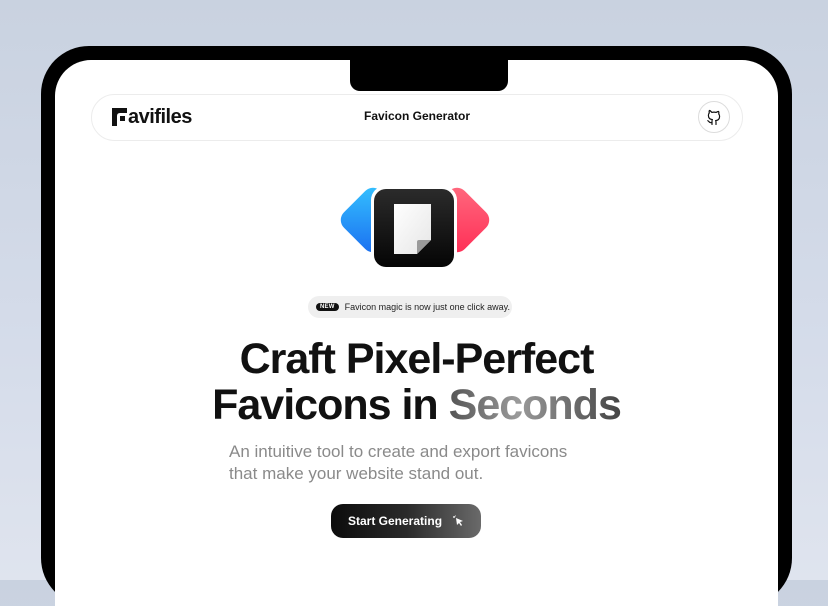 The height and width of the screenshot is (606, 828). I want to click on navbar: avifiles Favicon Generator, so click(417, 117).